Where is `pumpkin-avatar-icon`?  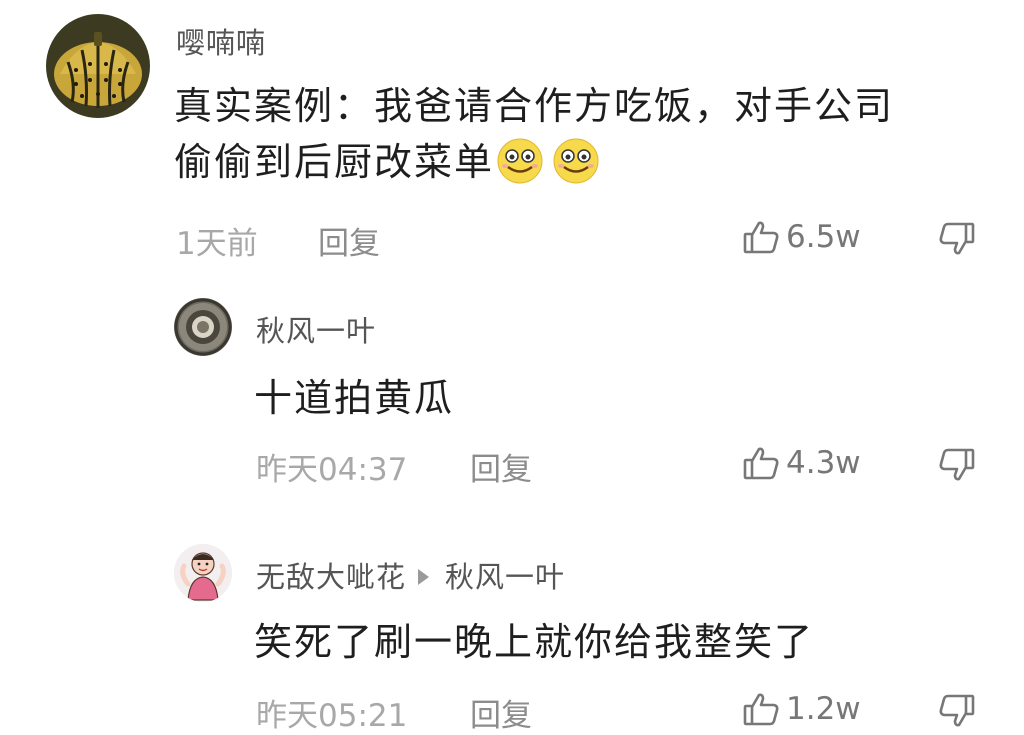
pumpkin-avatar-icon is located at coordinates (98, 66).